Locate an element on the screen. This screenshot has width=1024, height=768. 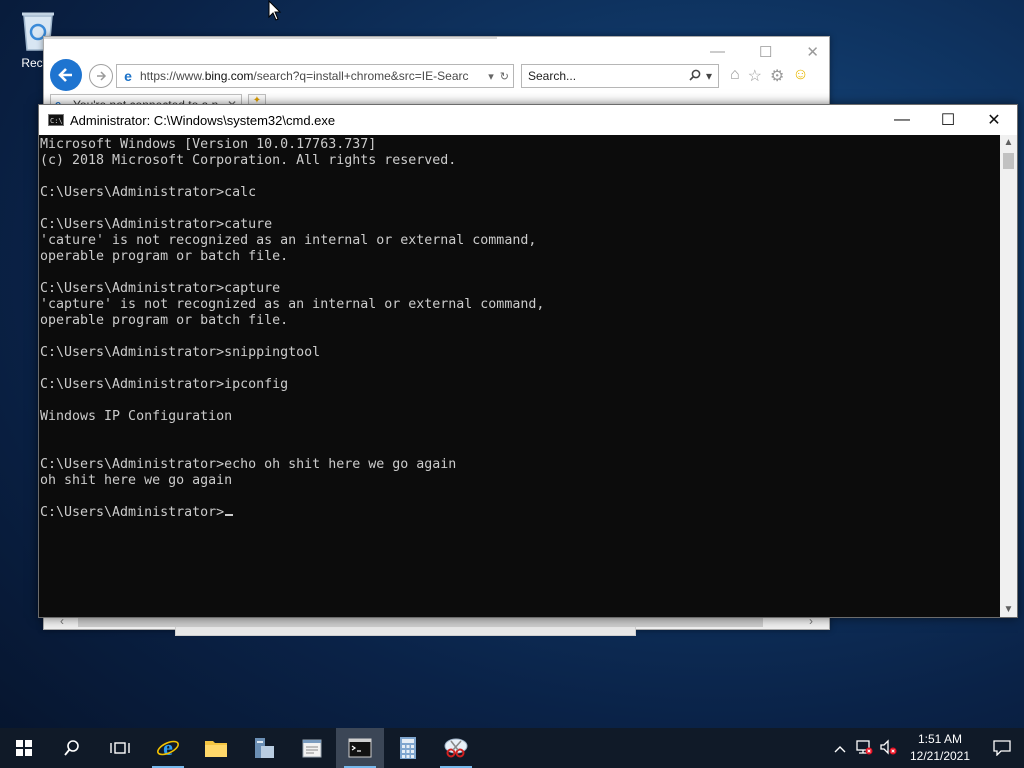
calculator-icon is located at coordinates (408, 748).